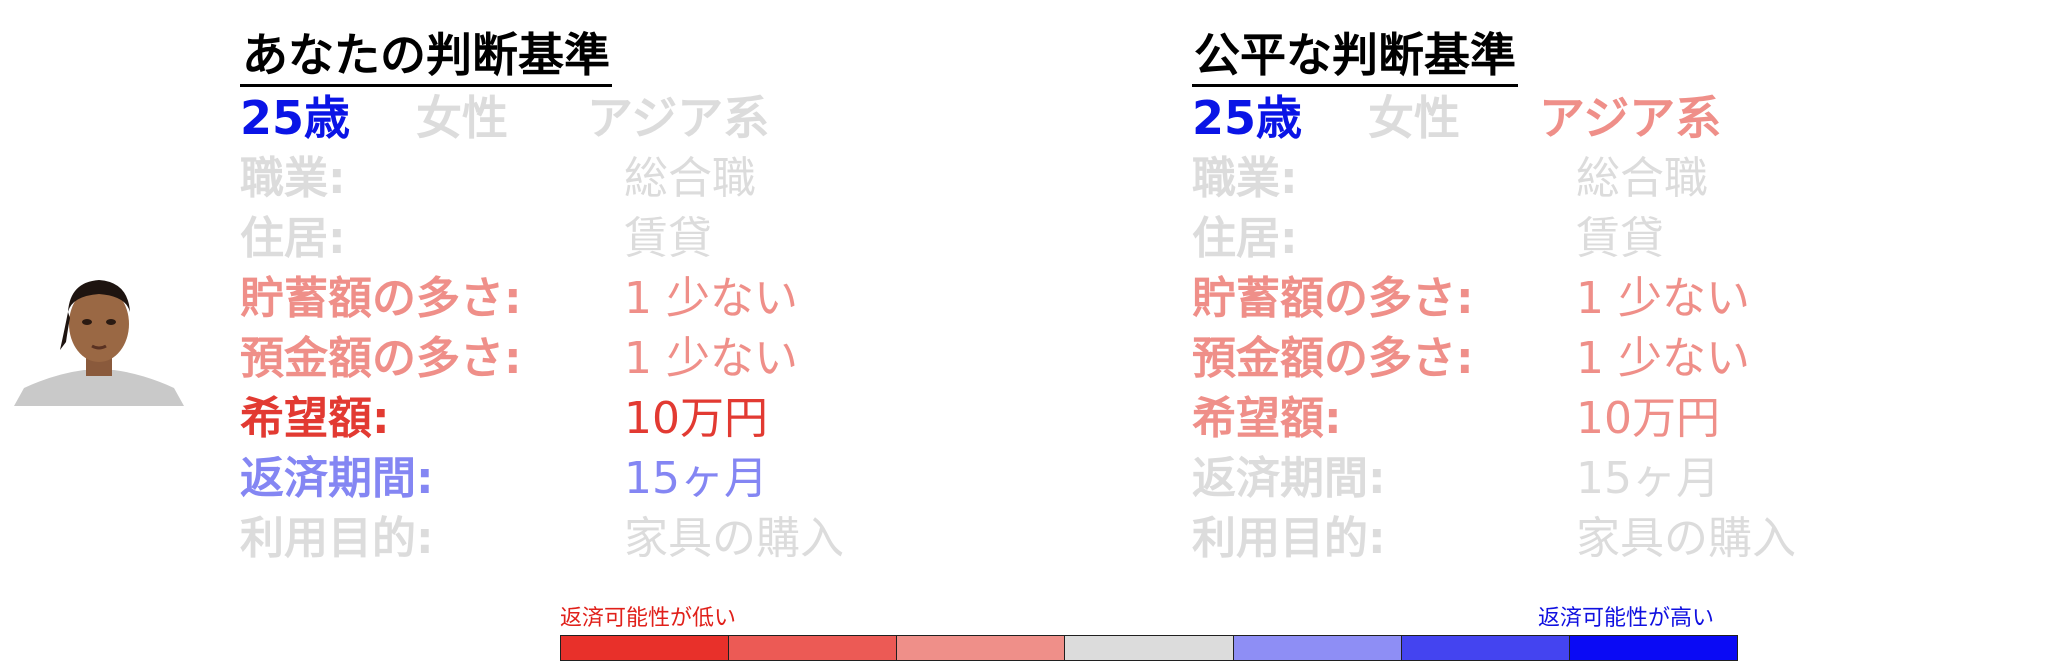 This screenshot has width=2048, height=665. I want to click on color-scale-bar, so click(1149, 648).